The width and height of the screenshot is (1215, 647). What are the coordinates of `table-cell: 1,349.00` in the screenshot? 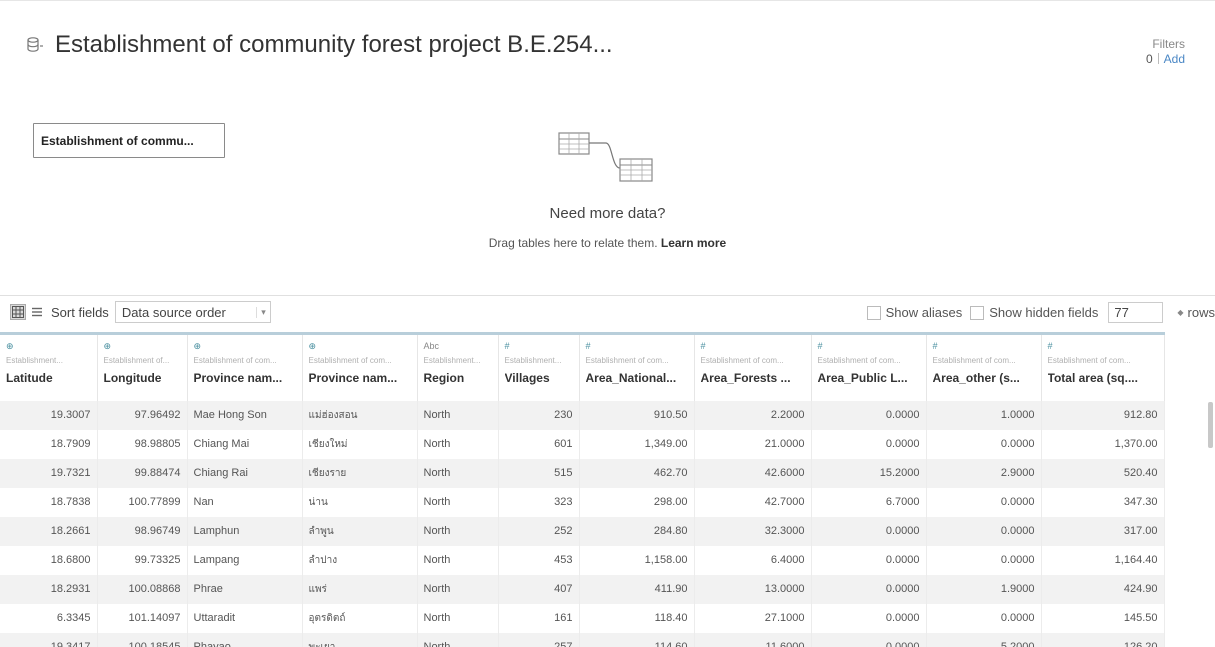 It's located at (637, 444).